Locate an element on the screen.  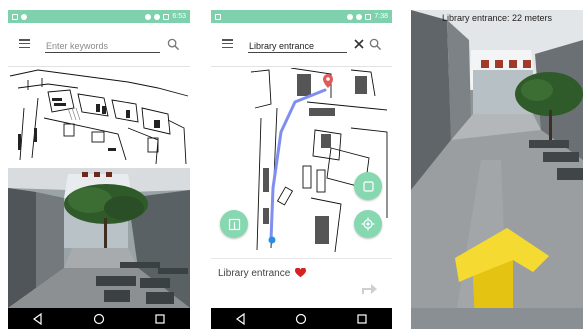
my-location-icon is located at coordinates (368, 224).